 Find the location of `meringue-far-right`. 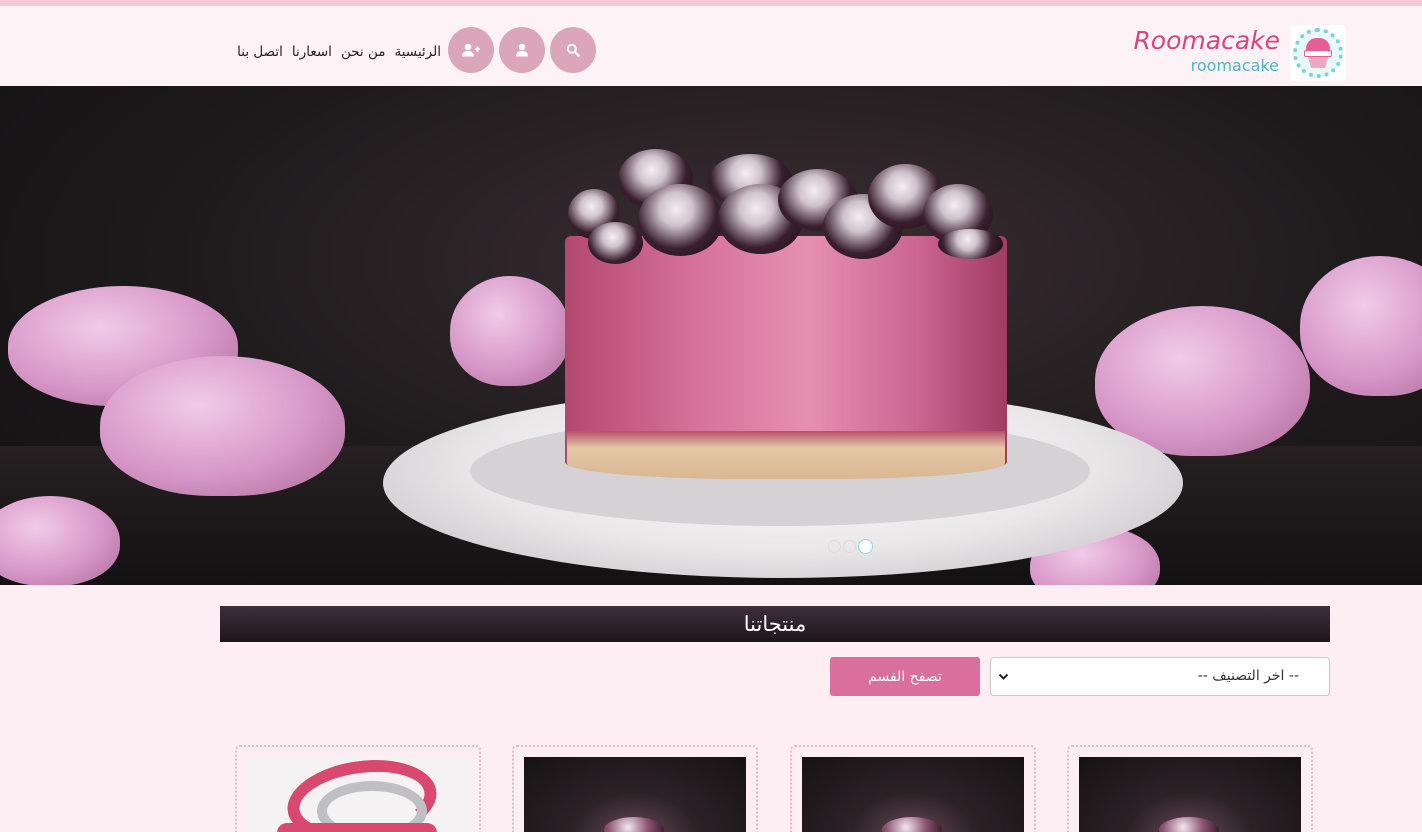

meringue-far-right is located at coordinates (1361, 326).